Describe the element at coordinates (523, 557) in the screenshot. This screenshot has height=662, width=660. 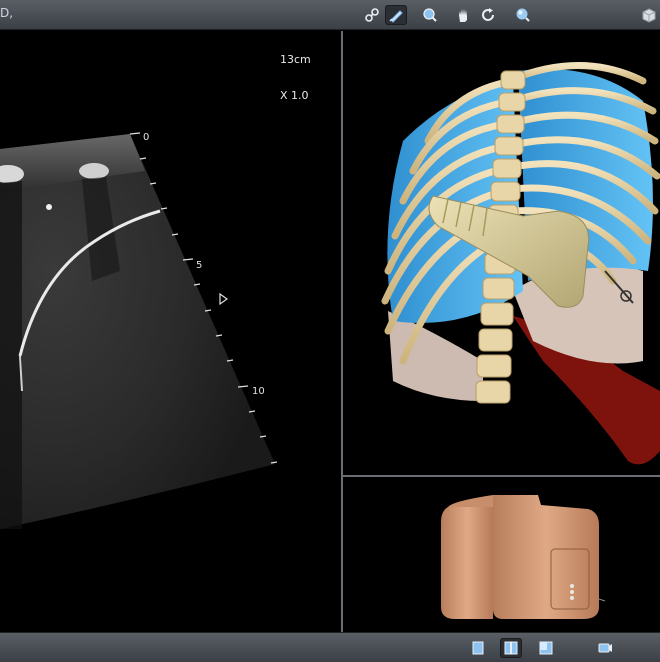
I see `manikin-torso` at that location.